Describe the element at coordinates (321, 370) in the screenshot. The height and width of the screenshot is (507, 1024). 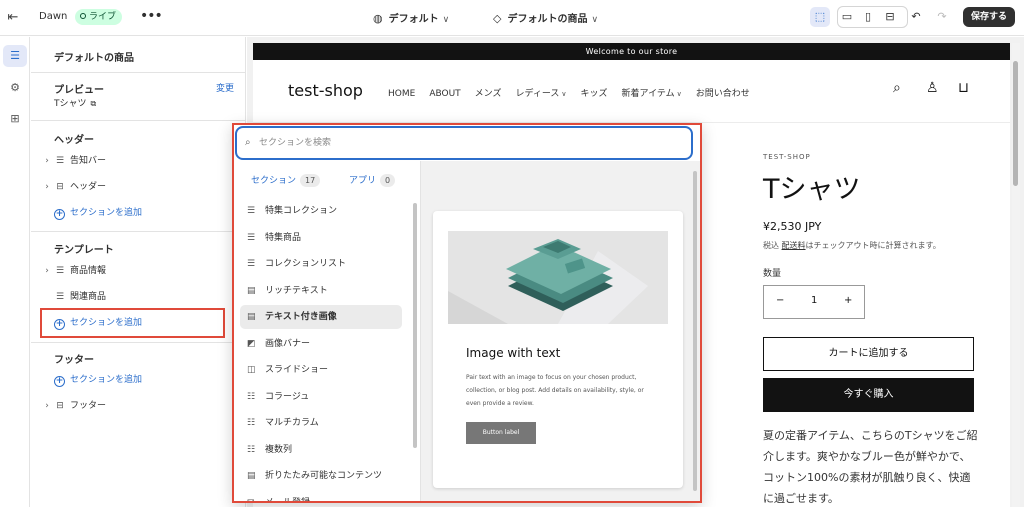
I see `section-option: ◫ スライドショー` at that location.